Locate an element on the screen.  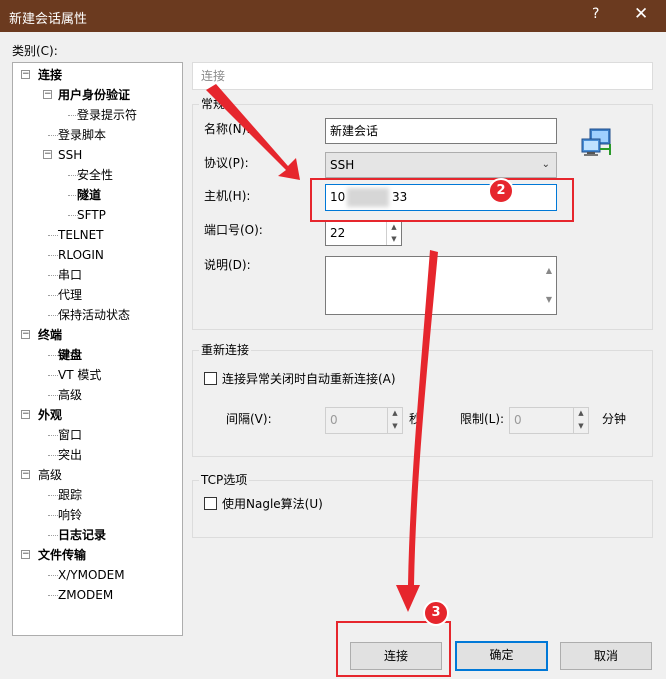
close-button: ✕ is located at coordinates (641, 14).